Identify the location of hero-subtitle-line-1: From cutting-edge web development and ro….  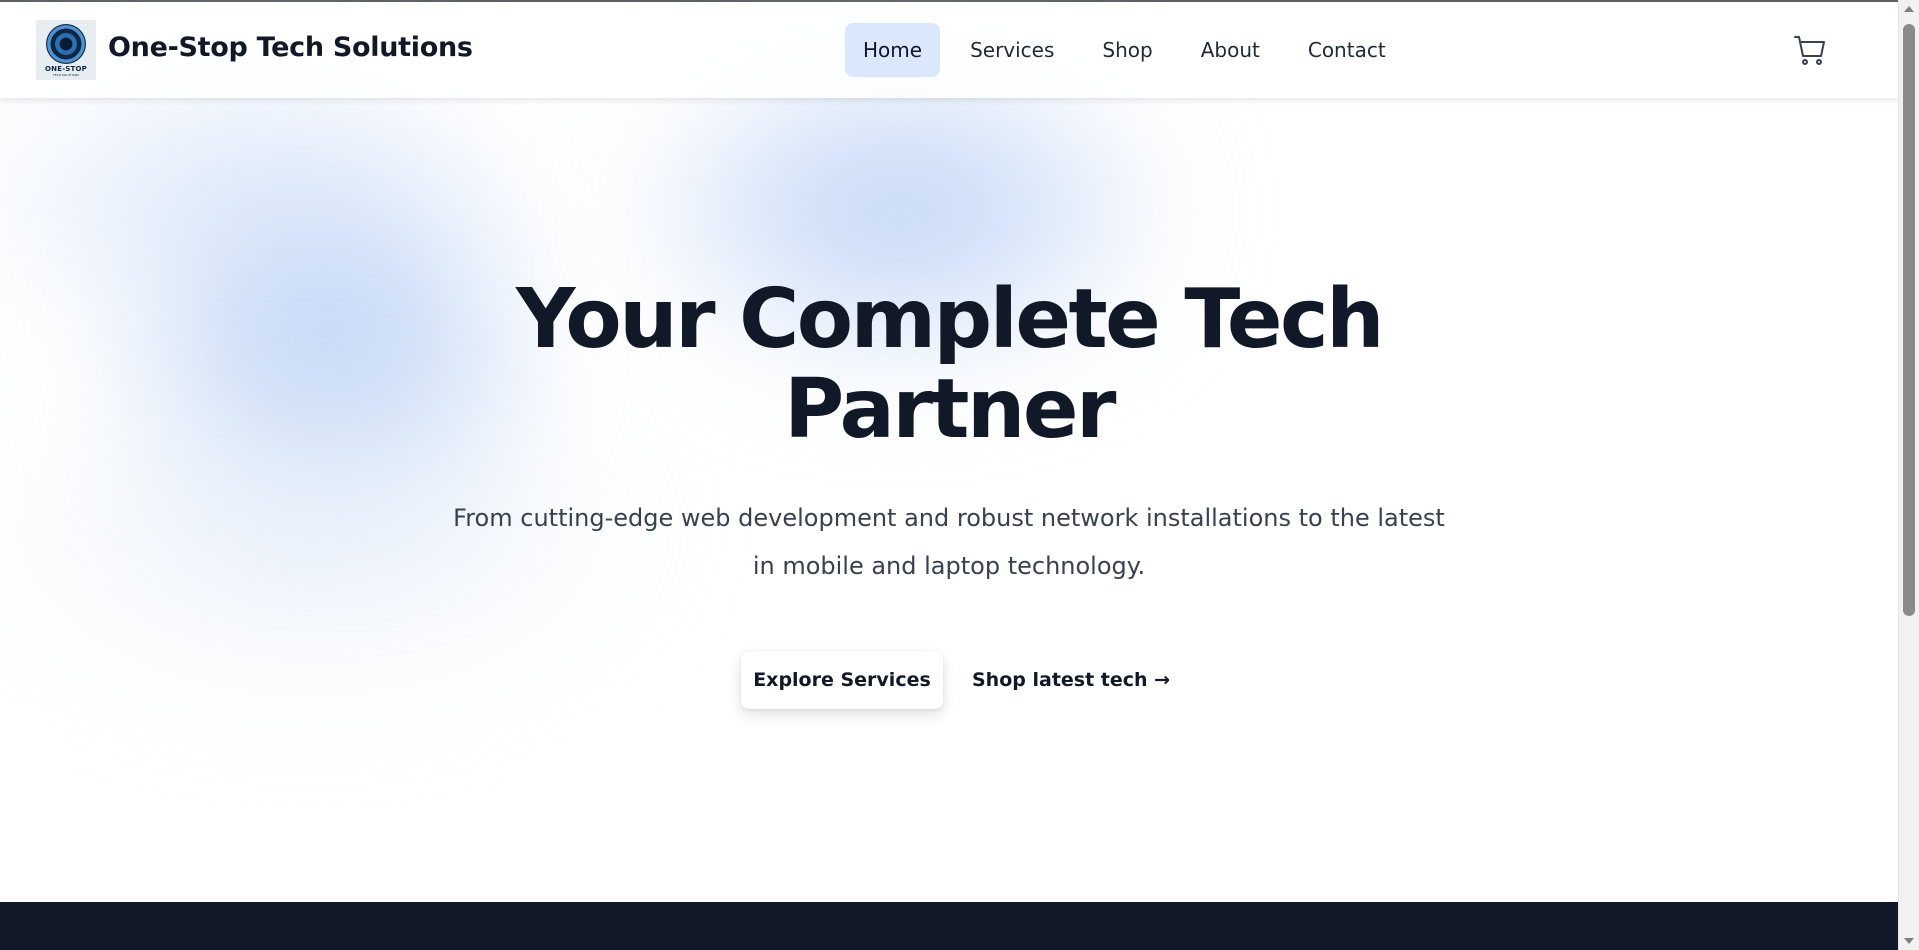
(949, 518).